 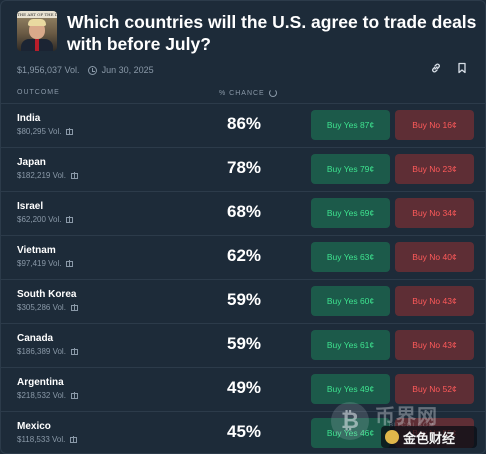 I want to click on outcome-name: Mexico, so click(x=34, y=426).